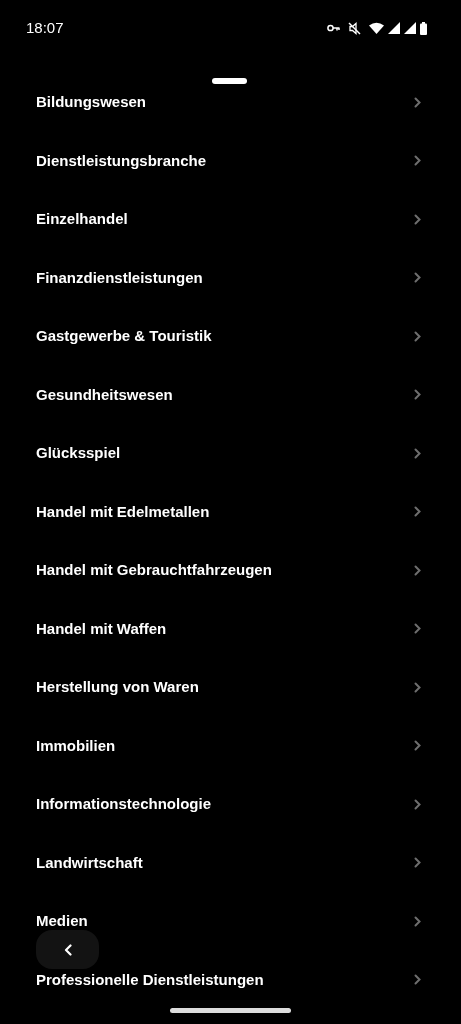 Image resolution: width=461 pixels, height=1024 pixels. What do you see at coordinates (119, 277) in the screenshot?
I see `item-label: Finanzdienstleistungen` at bounding box center [119, 277].